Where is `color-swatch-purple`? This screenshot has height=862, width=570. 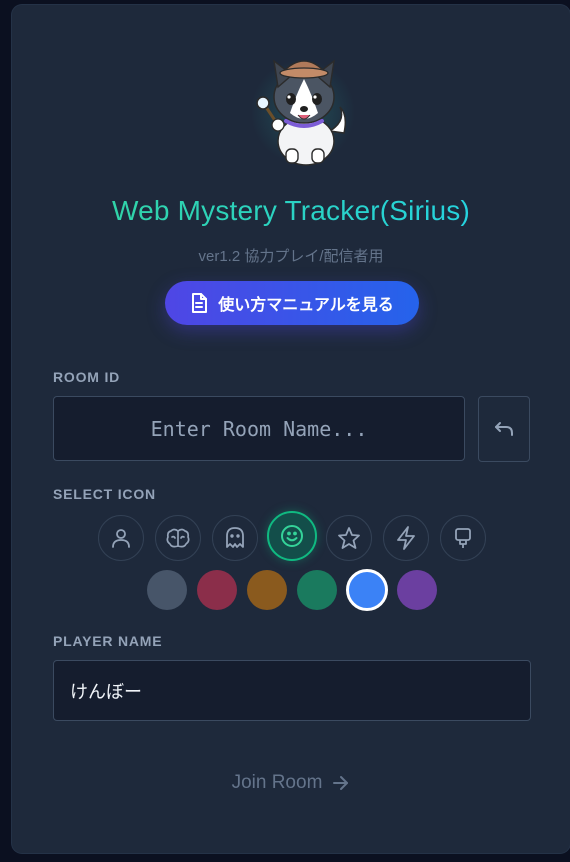 color-swatch-purple is located at coordinates (417, 590).